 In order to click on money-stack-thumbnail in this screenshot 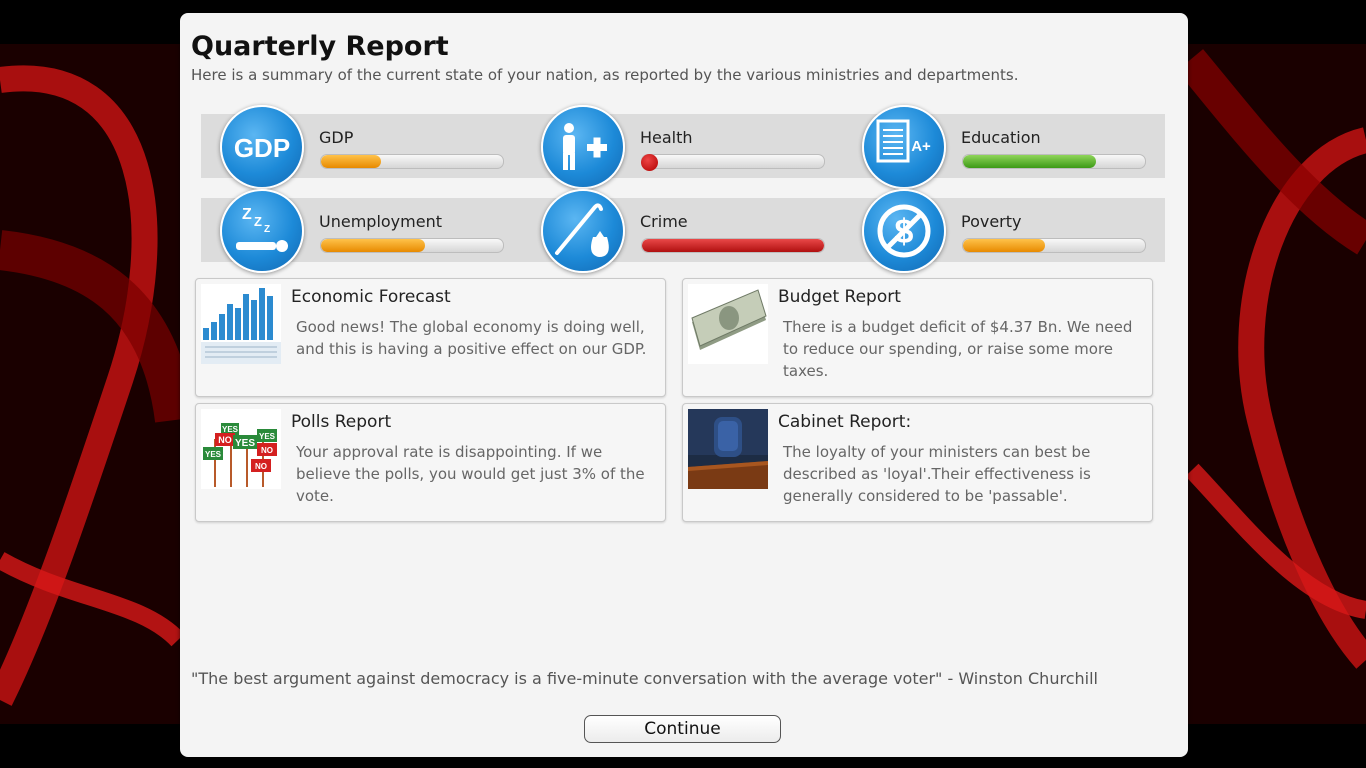, I will do `click(728, 324)`.